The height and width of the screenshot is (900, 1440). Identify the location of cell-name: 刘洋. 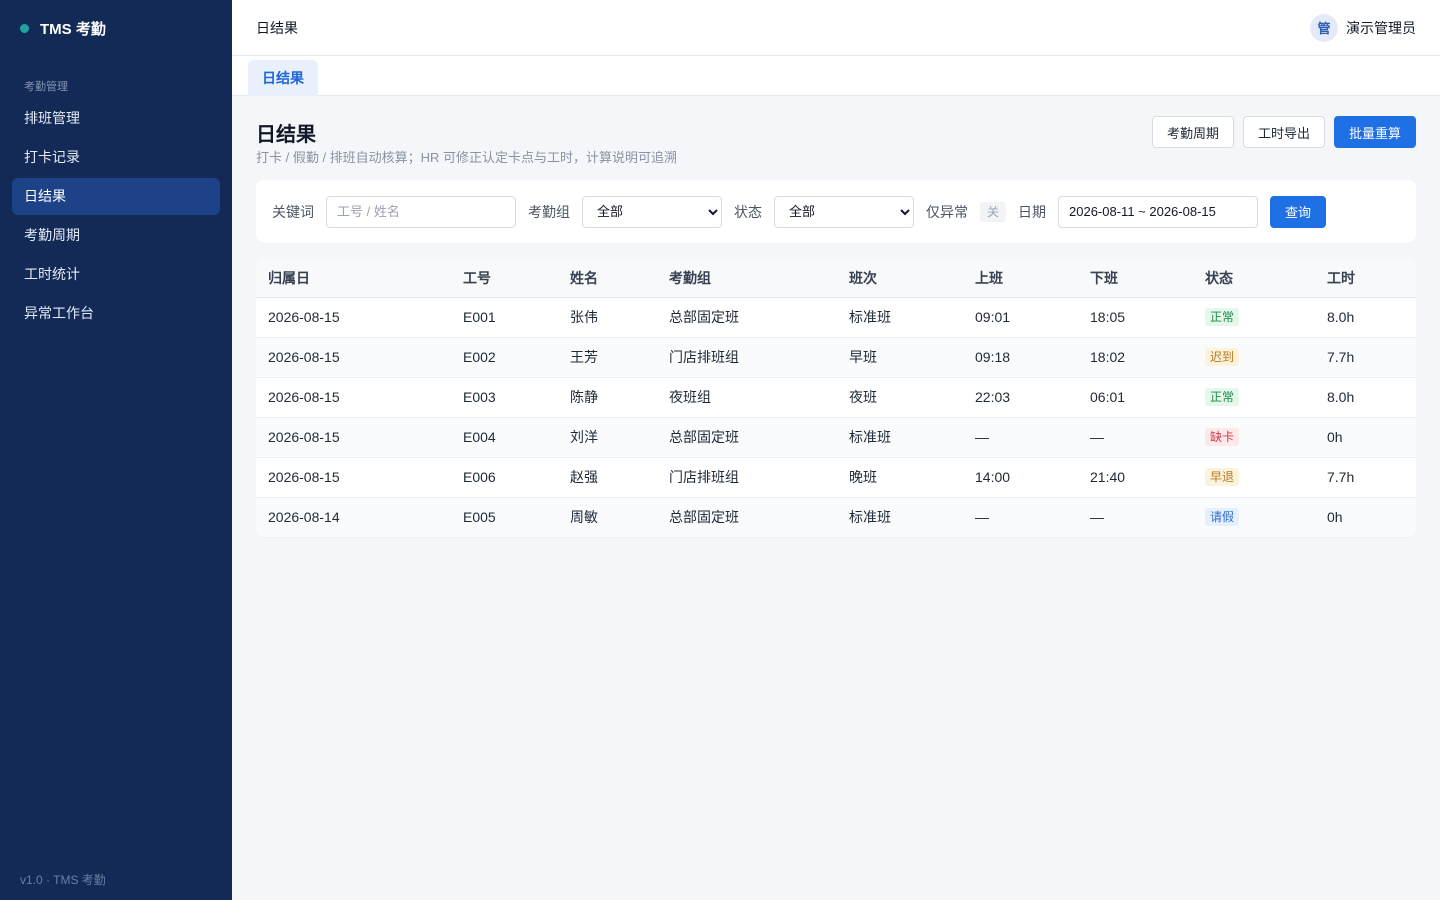
(584, 437).